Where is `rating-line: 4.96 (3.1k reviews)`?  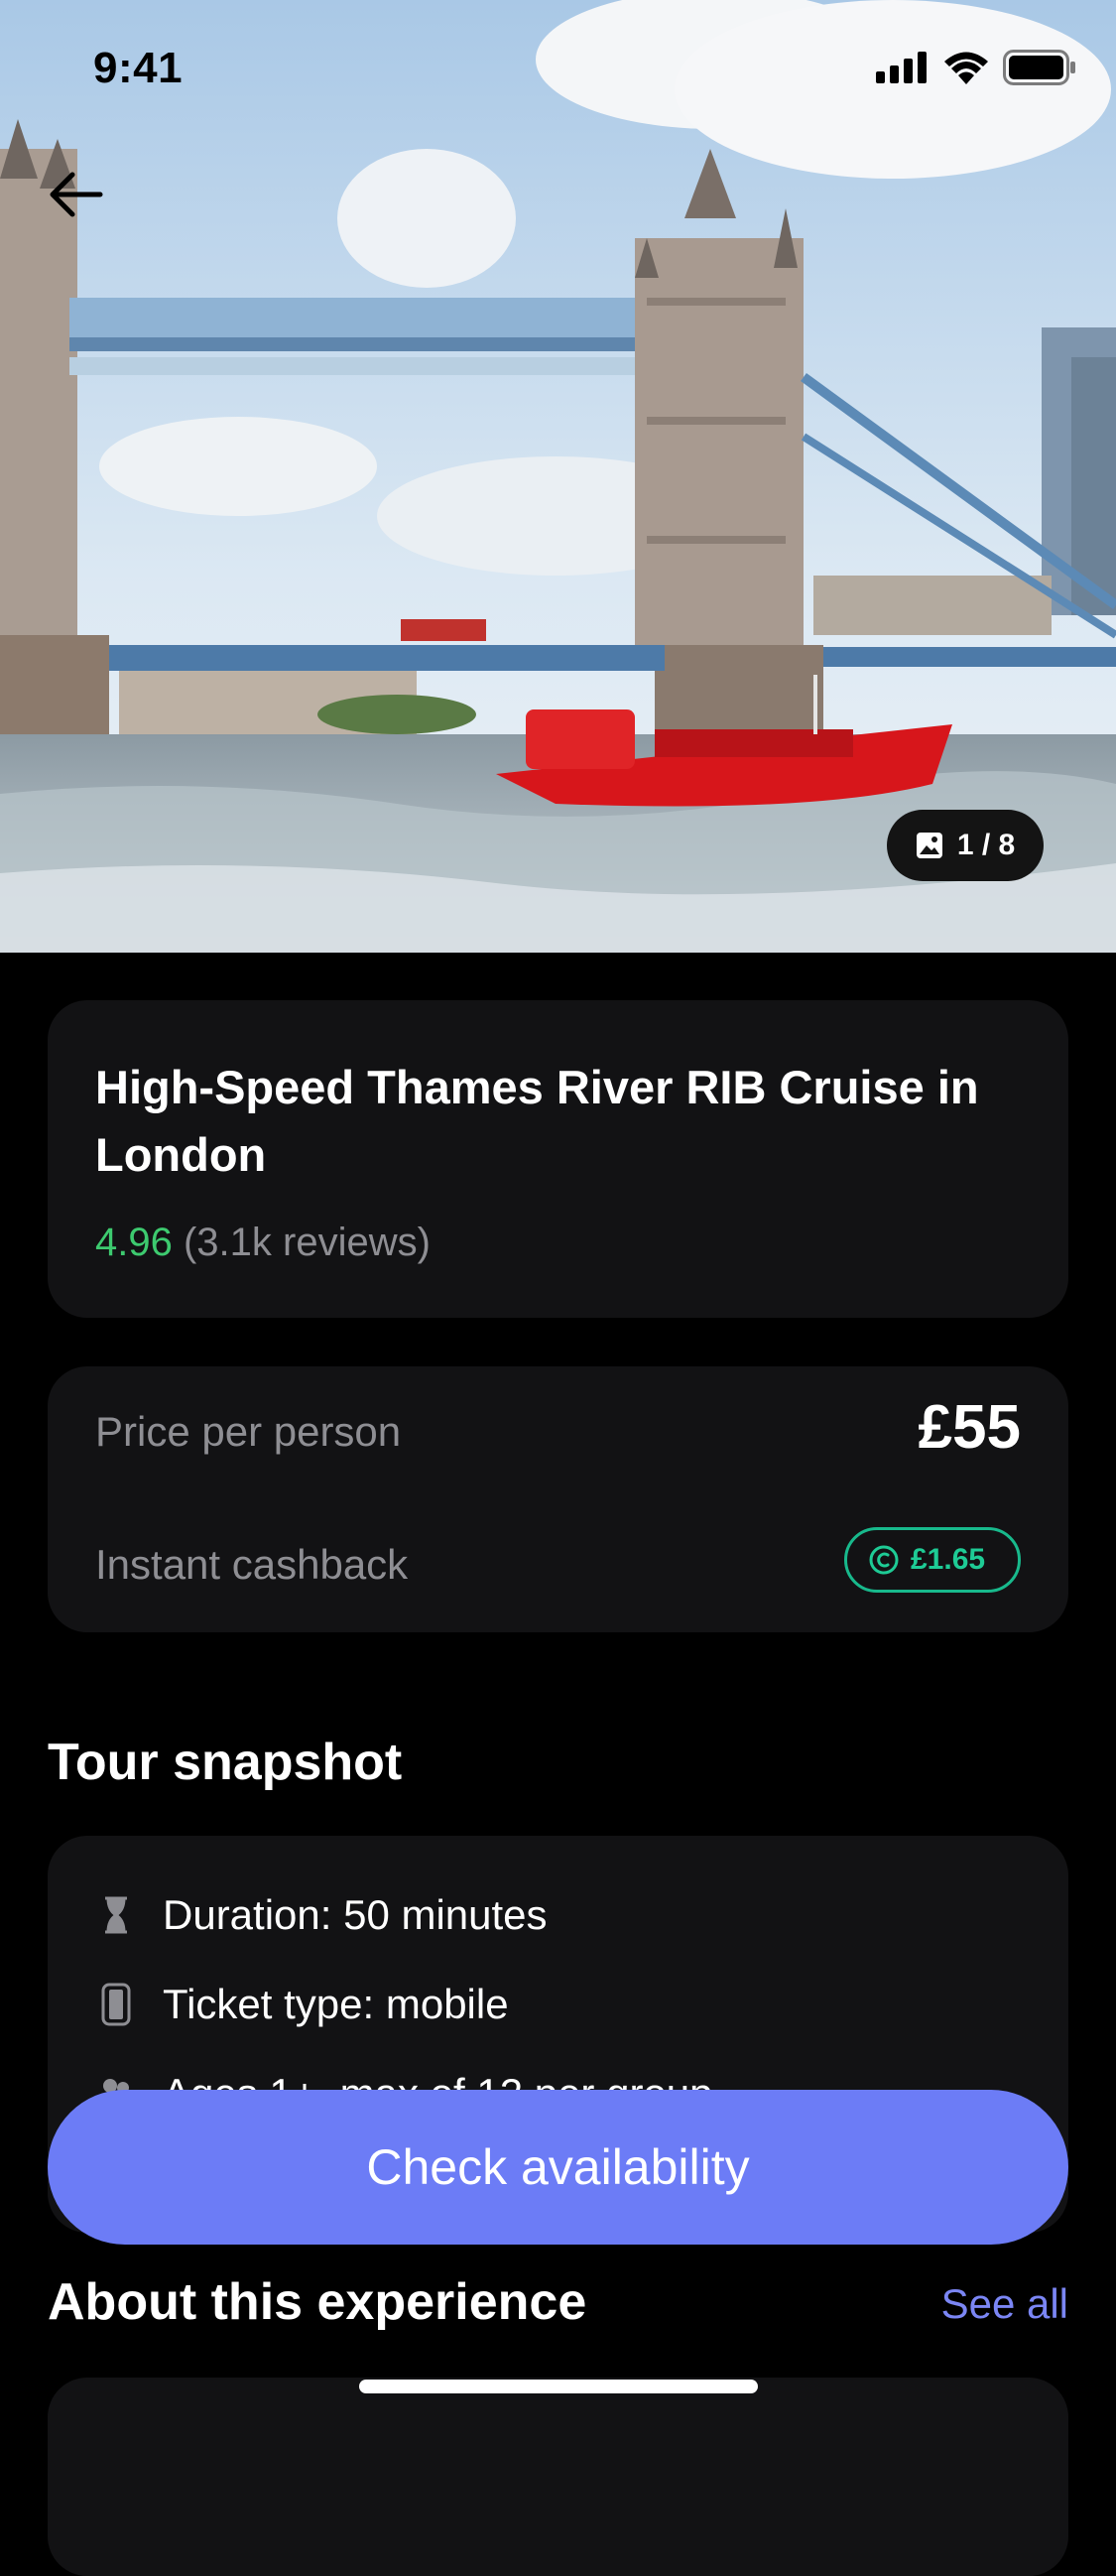 rating-line: 4.96 (3.1k reviews) is located at coordinates (263, 1243).